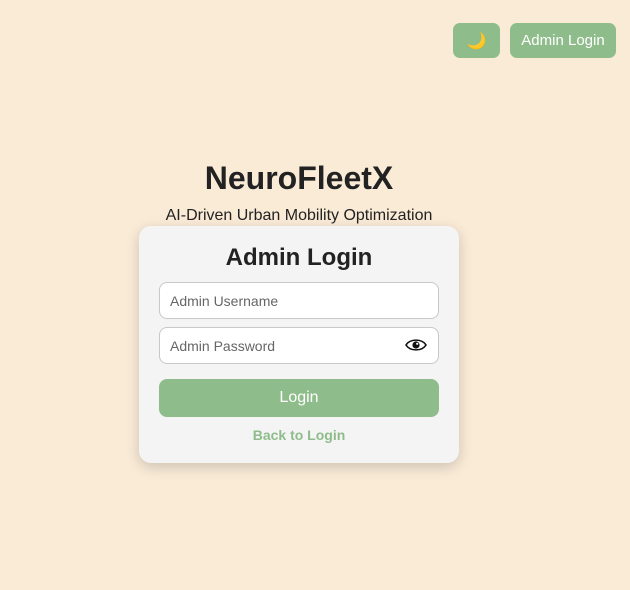 This screenshot has width=630, height=590. I want to click on card-title: Admin Login, so click(299, 257).